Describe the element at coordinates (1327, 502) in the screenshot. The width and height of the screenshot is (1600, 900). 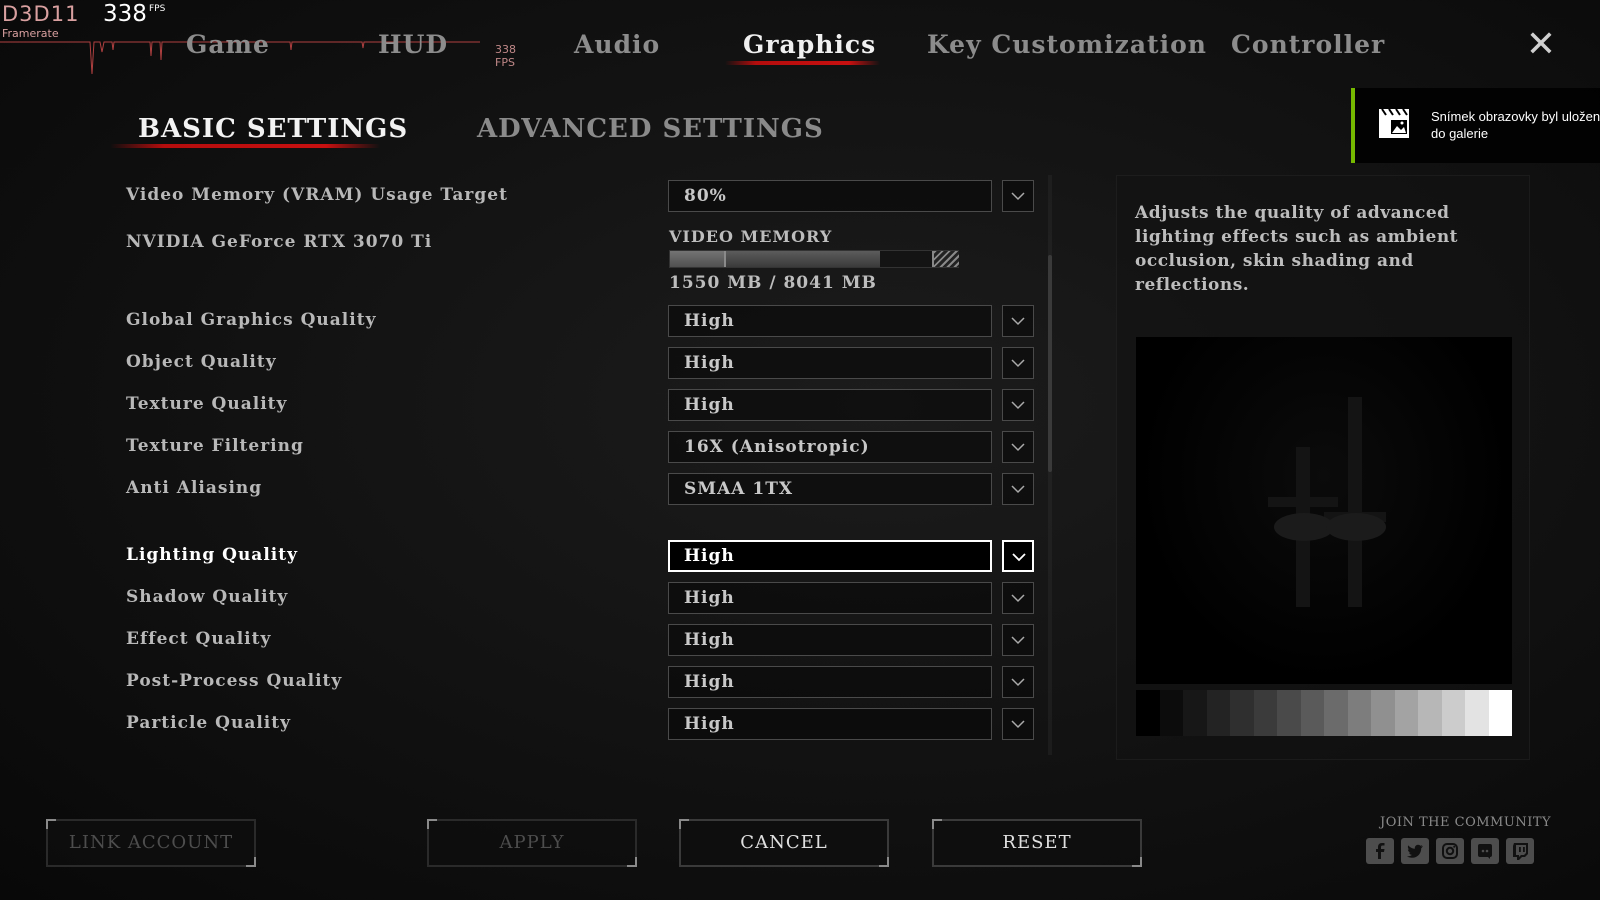
I see `preview-figures` at that location.